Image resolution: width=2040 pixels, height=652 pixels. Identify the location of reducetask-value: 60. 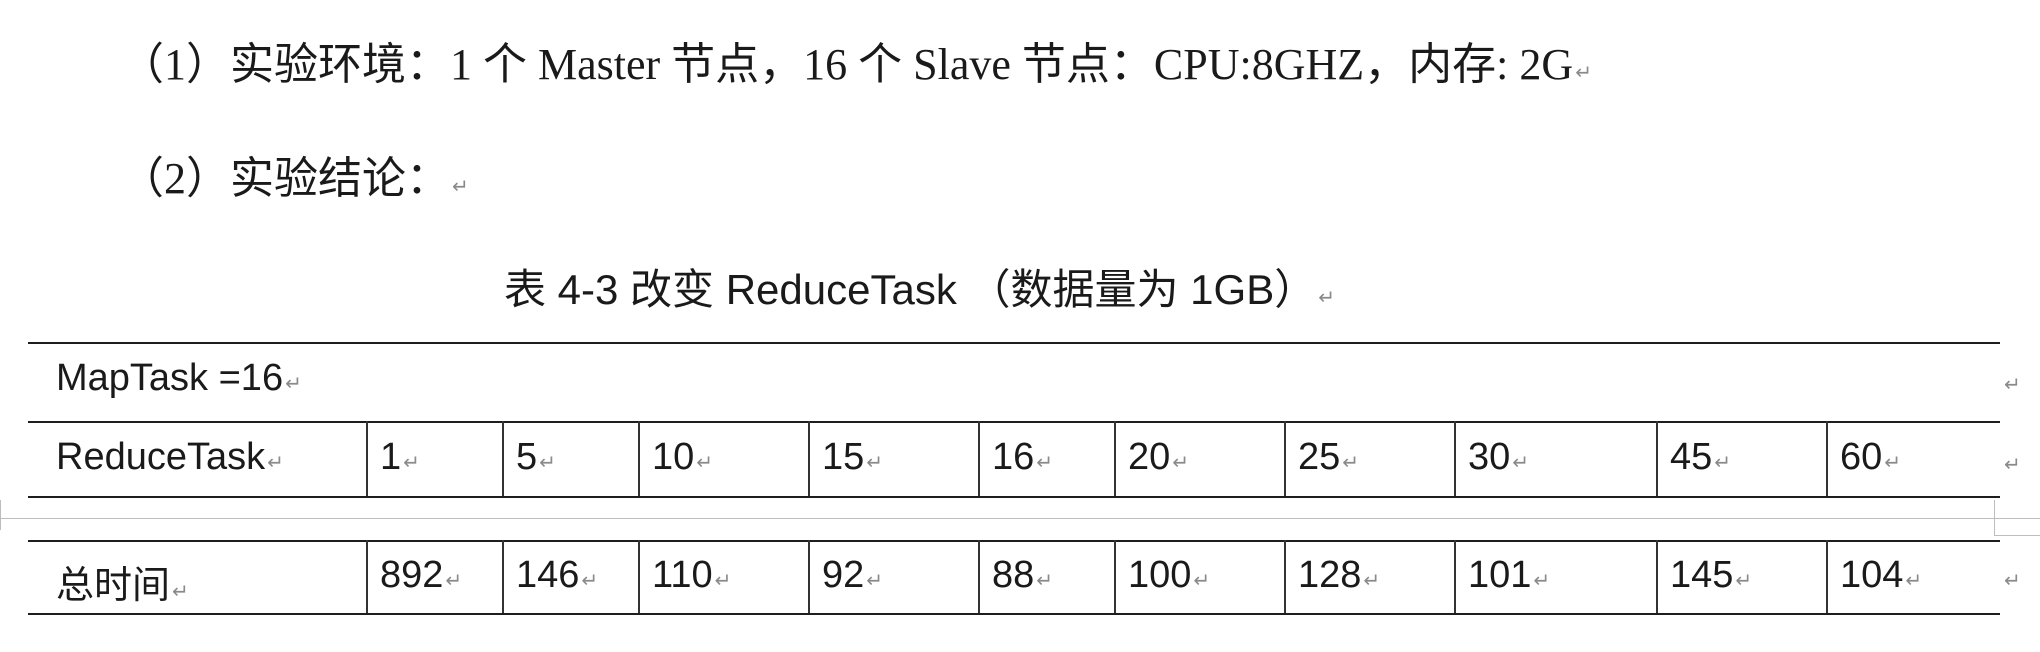
(1861, 457).